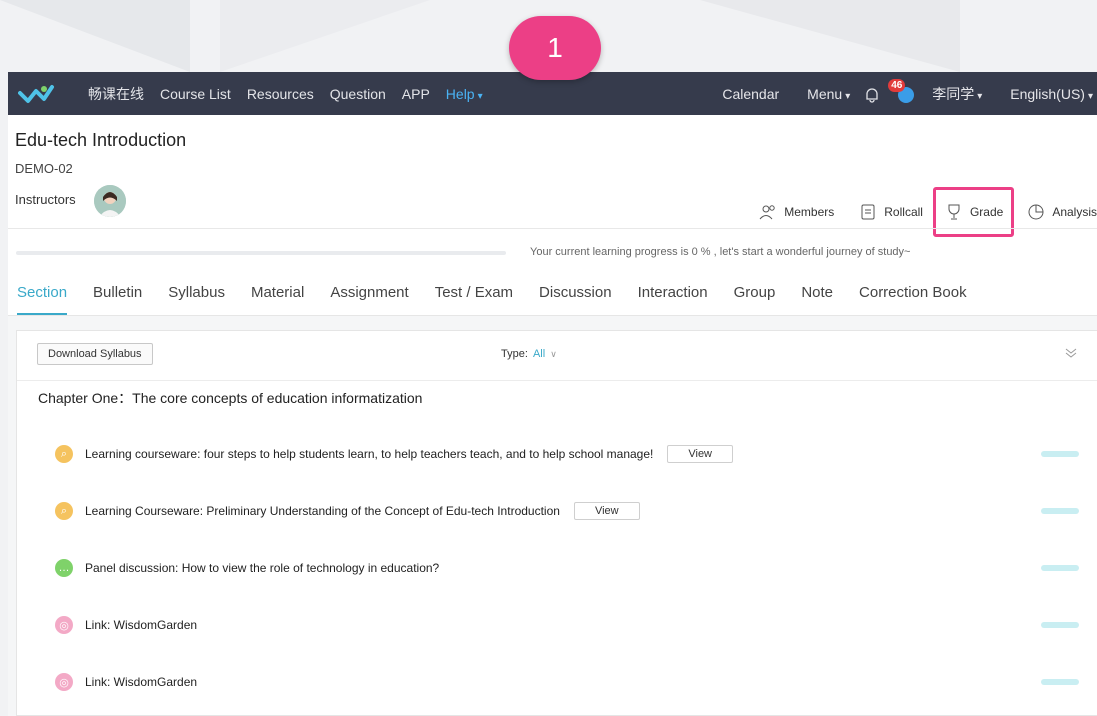 The image size is (1097, 716). Describe the element at coordinates (750, 94) in the screenshot. I see `nav-calendar: Calendar` at that location.